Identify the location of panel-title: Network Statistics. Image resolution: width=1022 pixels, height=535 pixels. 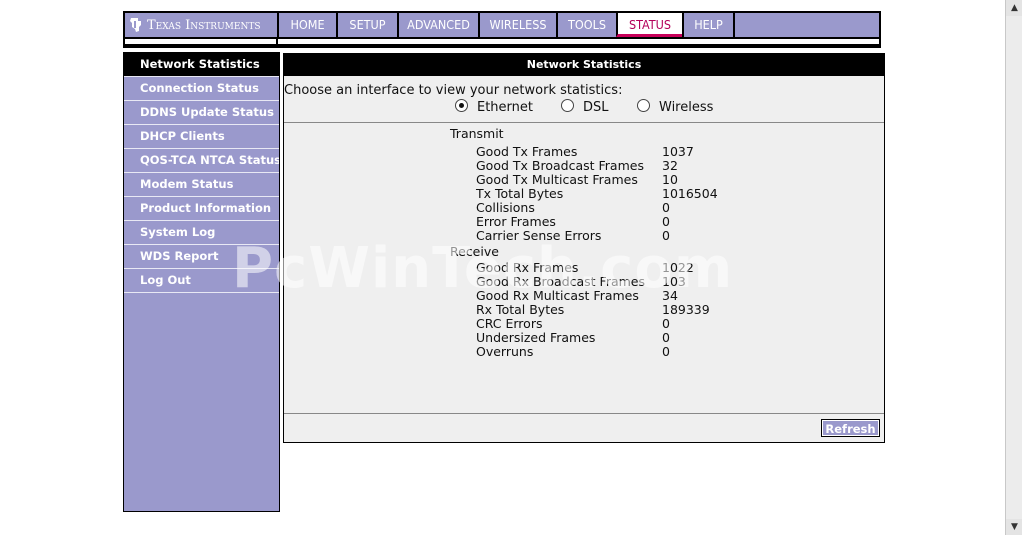
(584, 65).